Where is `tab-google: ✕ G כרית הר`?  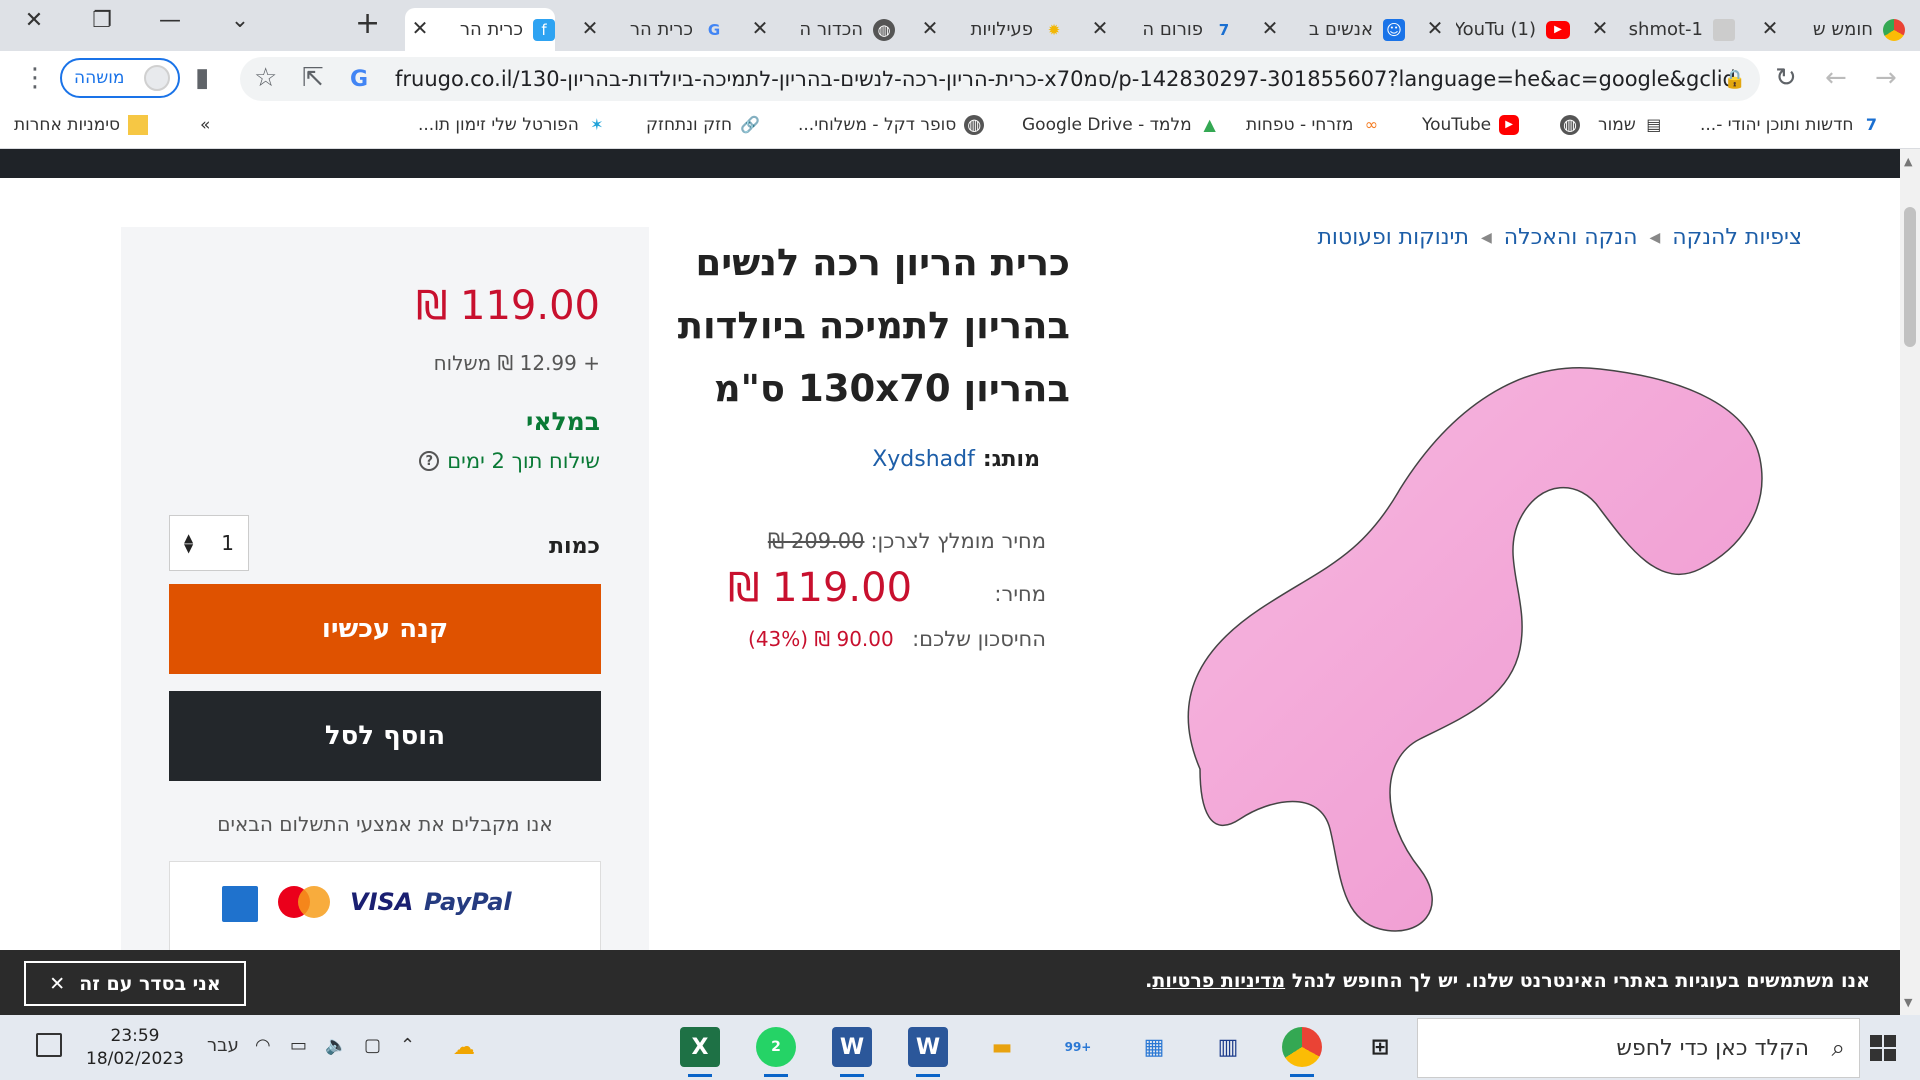 tab-google: ✕ G כרית הר is located at coordinates (650, 29).